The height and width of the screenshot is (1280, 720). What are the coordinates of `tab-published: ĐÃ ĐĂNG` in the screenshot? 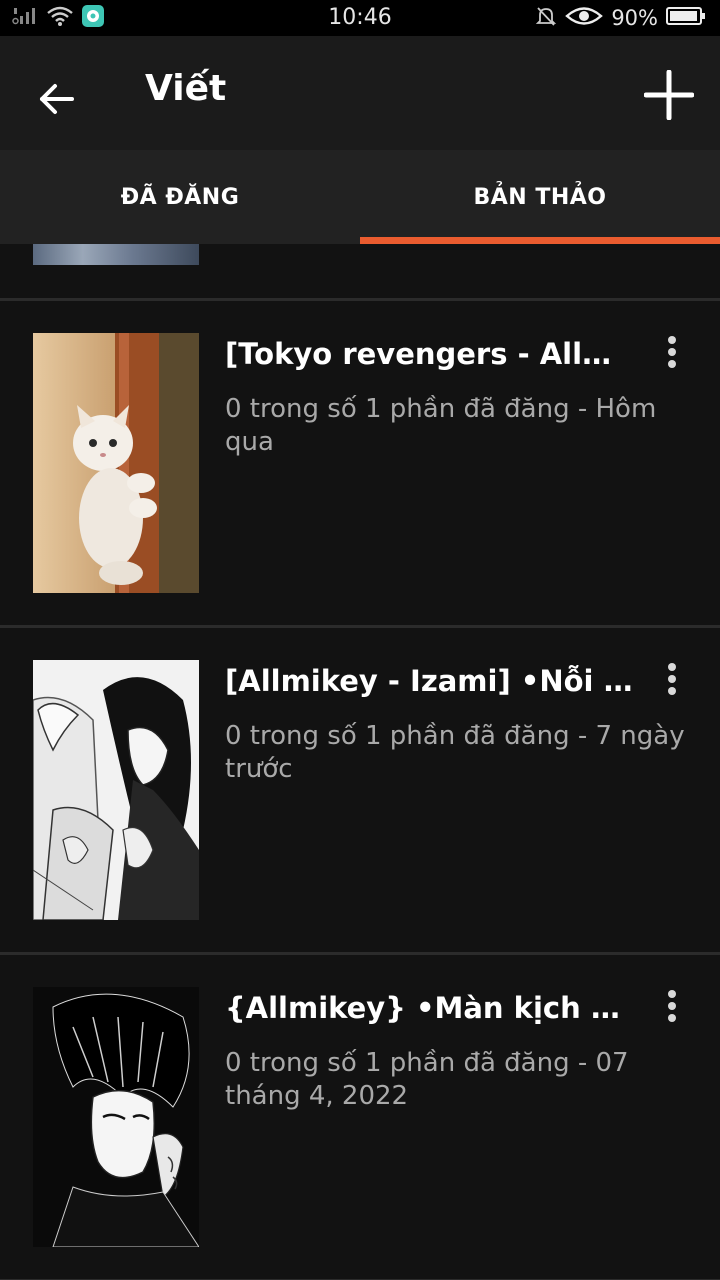 It's located at (180, 197).